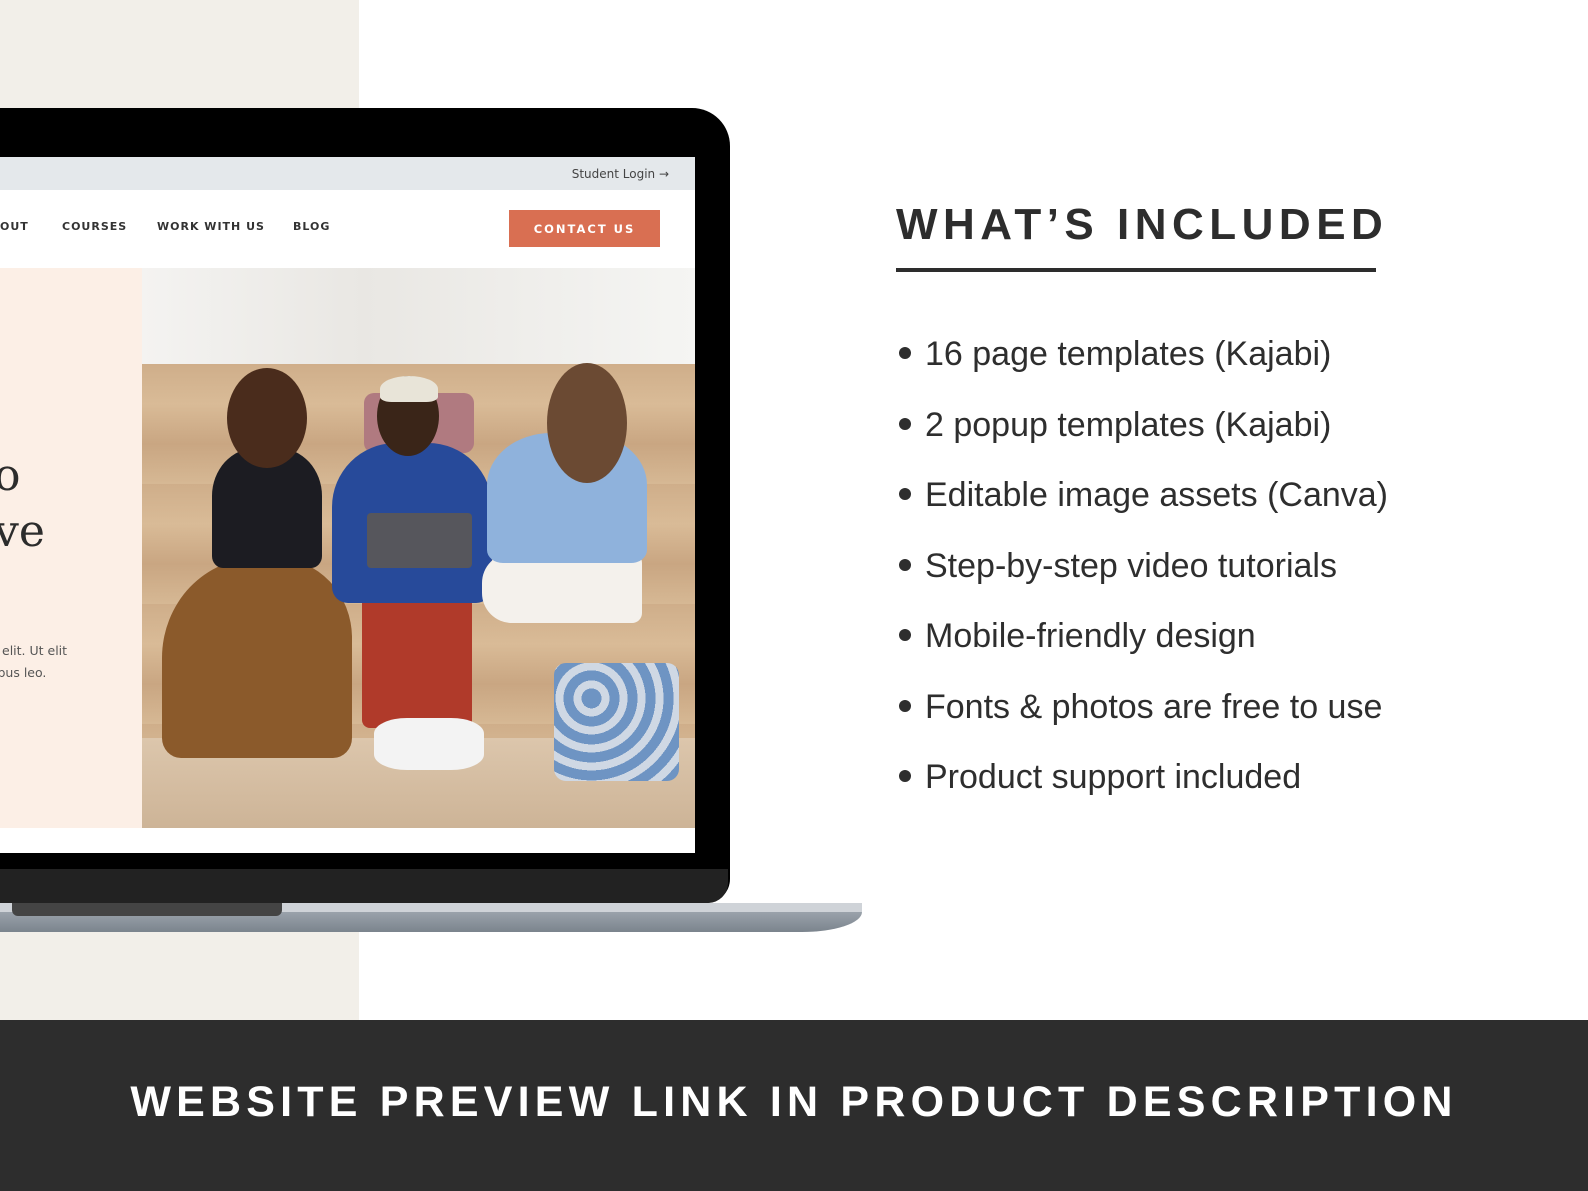  I want to click on photo-person-1-skirt, so click(257, 658).